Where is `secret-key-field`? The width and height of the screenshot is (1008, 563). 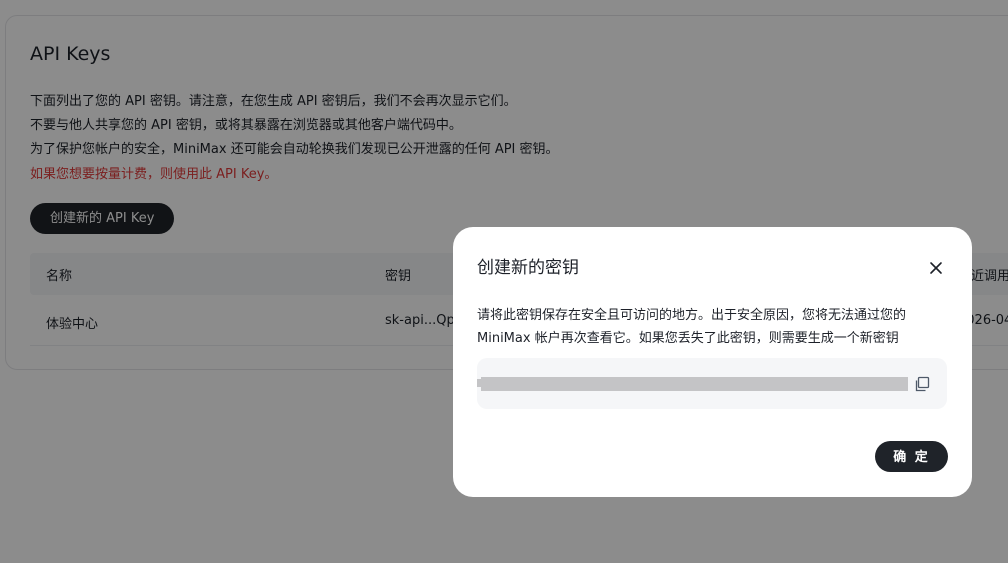 secret-key-field is located at coordinates (712, 383).